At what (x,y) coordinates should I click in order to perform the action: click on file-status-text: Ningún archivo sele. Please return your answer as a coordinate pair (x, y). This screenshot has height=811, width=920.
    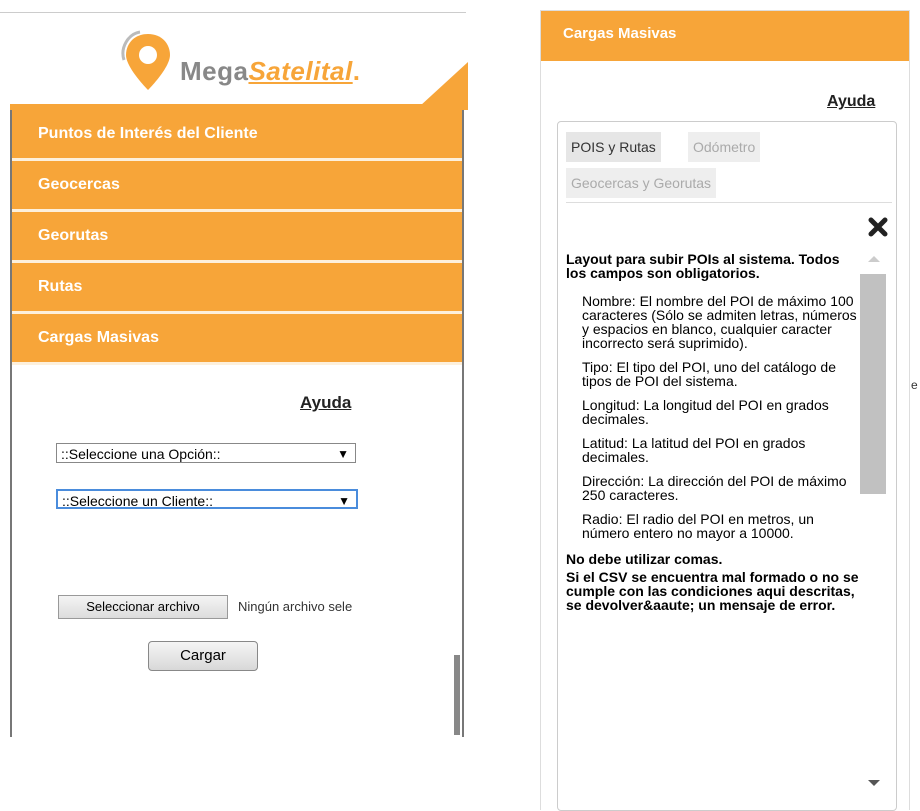
    Looking at the image, I should click on (295, 606).